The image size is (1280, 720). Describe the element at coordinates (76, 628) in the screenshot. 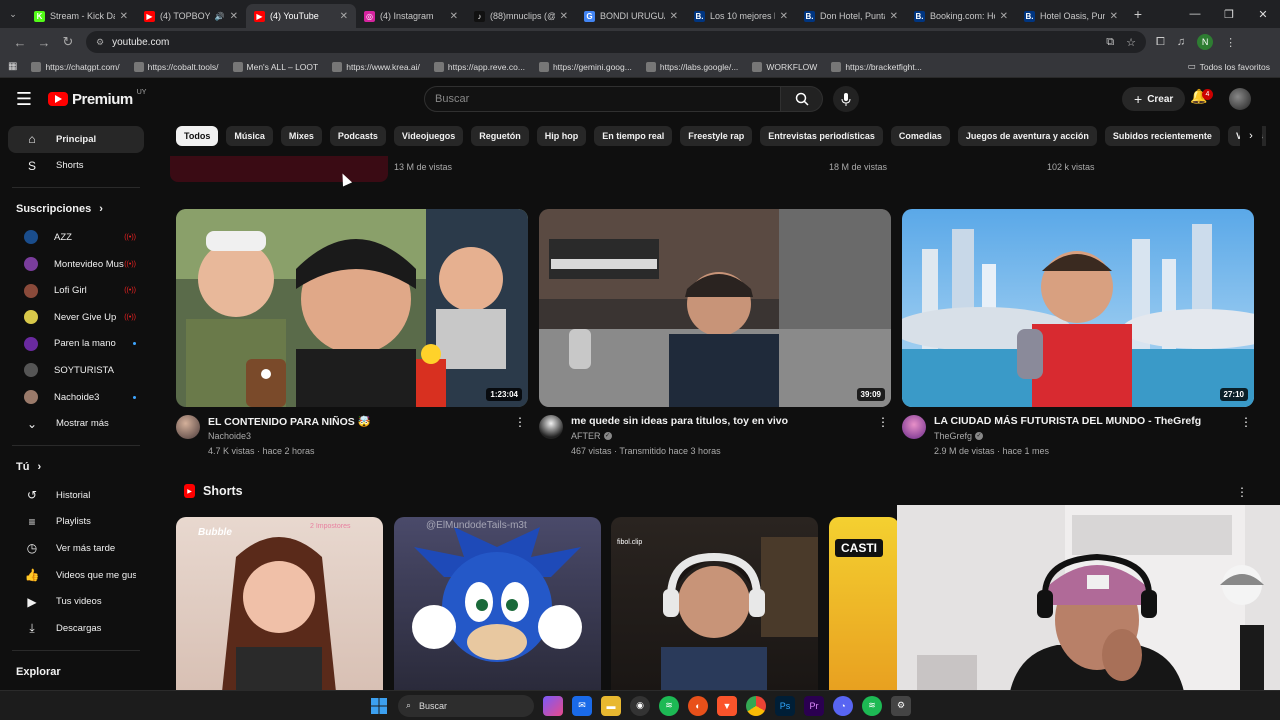

I see `sidebar-item-you: ⤓ Descargas` at that location.